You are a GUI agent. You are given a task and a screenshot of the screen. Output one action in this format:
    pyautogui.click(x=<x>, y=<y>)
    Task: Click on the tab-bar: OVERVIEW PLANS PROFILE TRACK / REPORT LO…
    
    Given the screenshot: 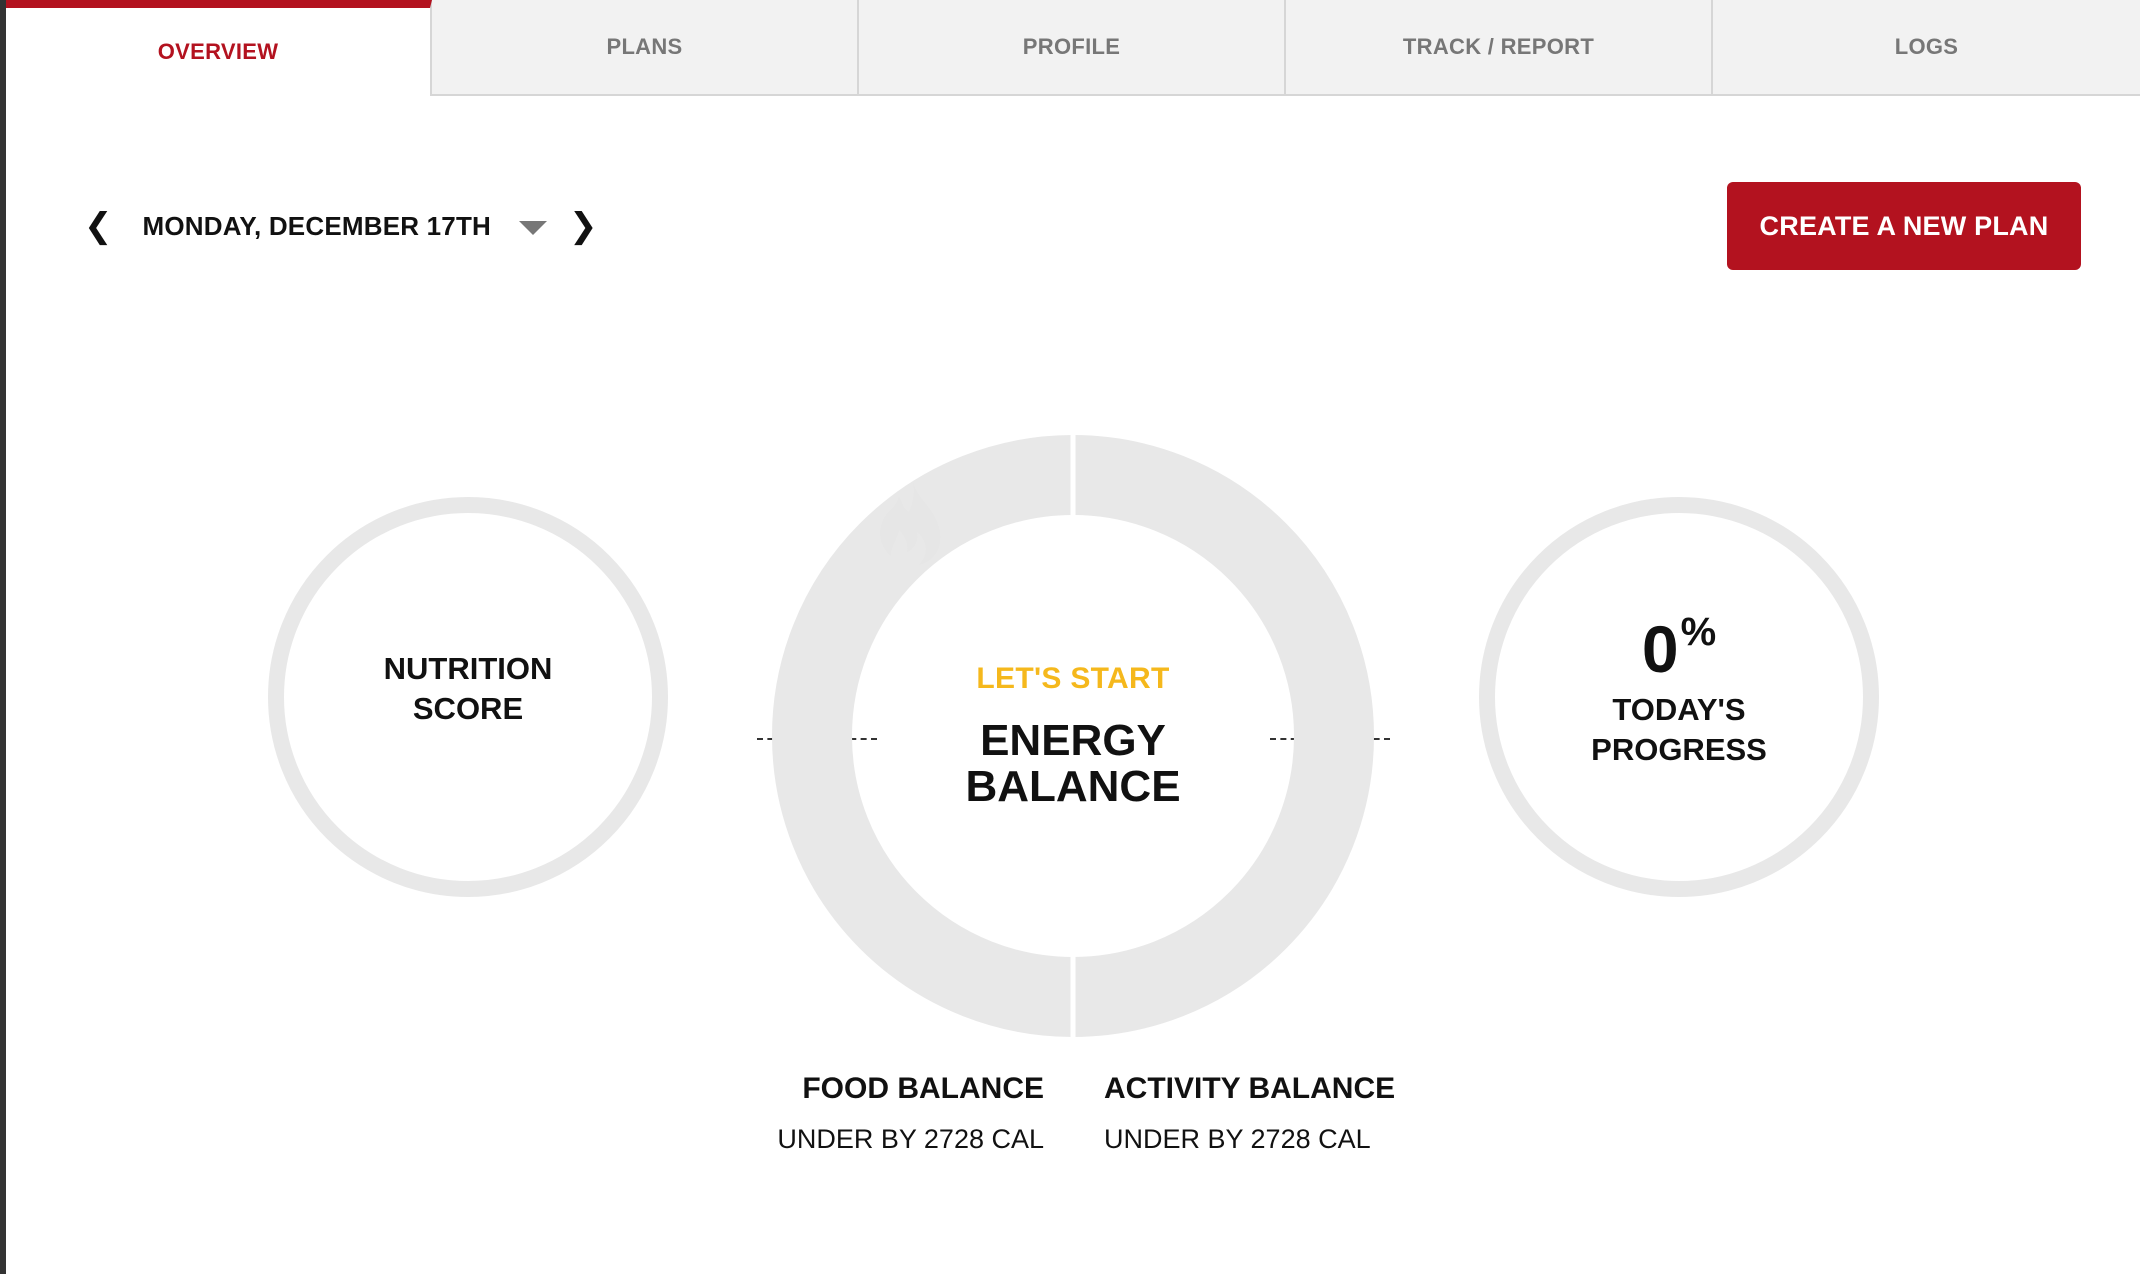 What is the action you would take?
    pyautogui.click(x=1073, y=48)
    